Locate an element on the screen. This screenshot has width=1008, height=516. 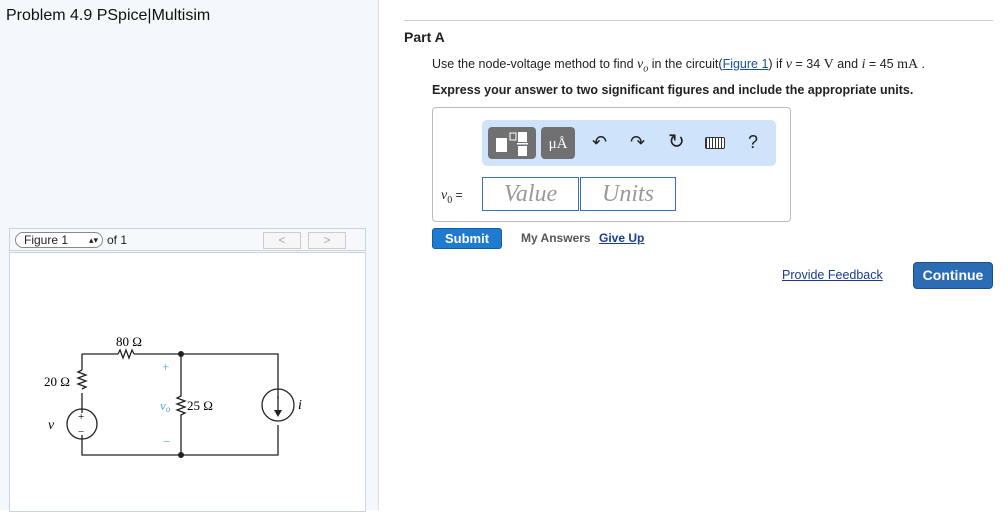
submit-button: Submit is located at coordinates (467, 238).